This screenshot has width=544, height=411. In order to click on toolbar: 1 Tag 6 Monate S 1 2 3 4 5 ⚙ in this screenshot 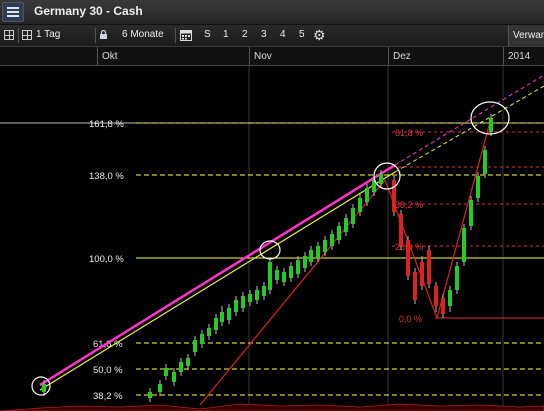, I will do `click(272, 36)`.